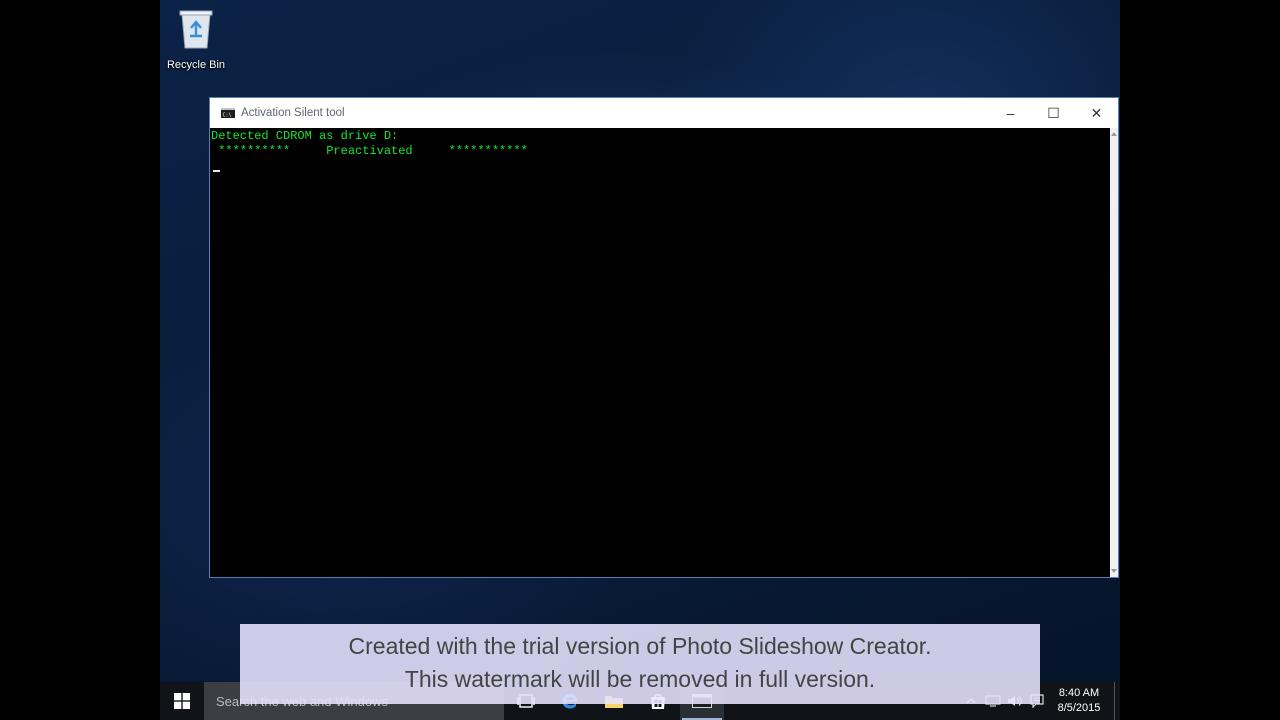 The width and height of the screenshot is (1280, 720). I want to click on vertical-scrollbar, so click(1114, 352).